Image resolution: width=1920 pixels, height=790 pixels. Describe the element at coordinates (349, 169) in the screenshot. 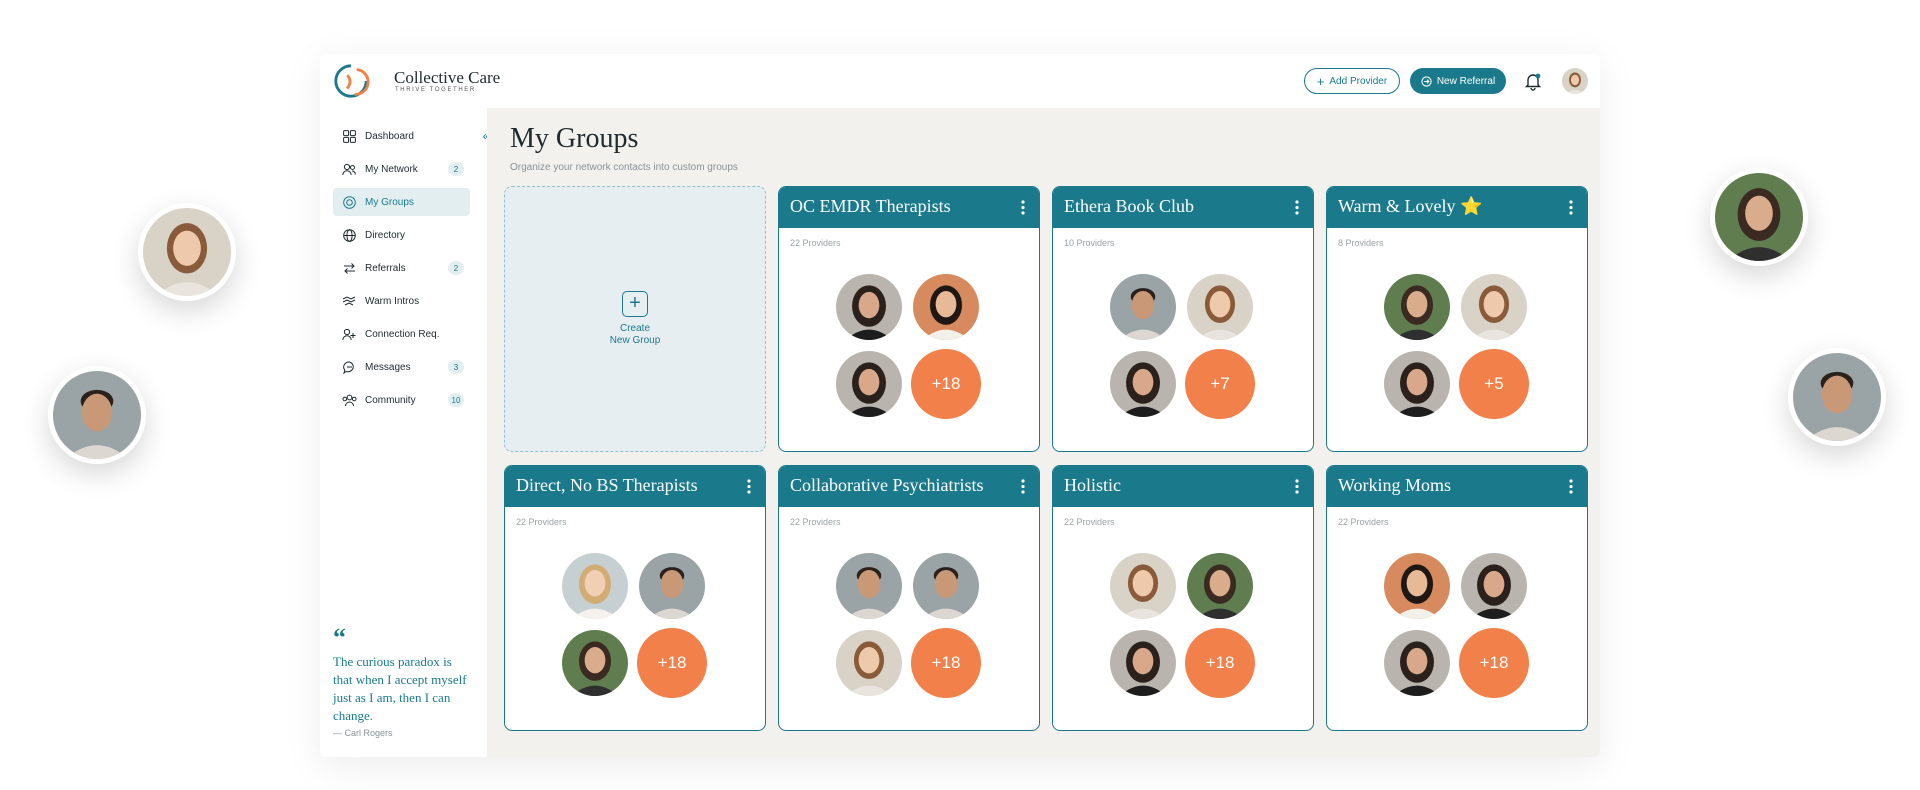

I see `users-icon` at that location.